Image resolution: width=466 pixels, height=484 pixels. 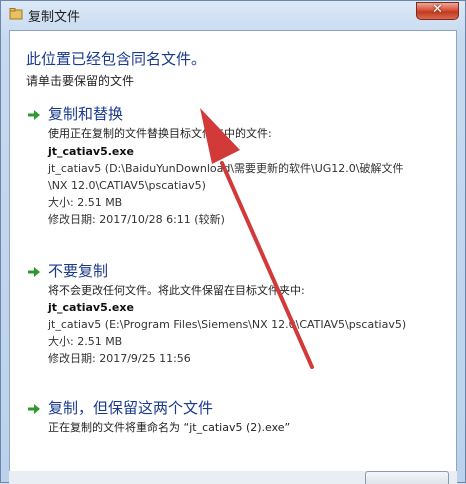 I want to click on close-icon: ✕, so click(x=437, y=9).